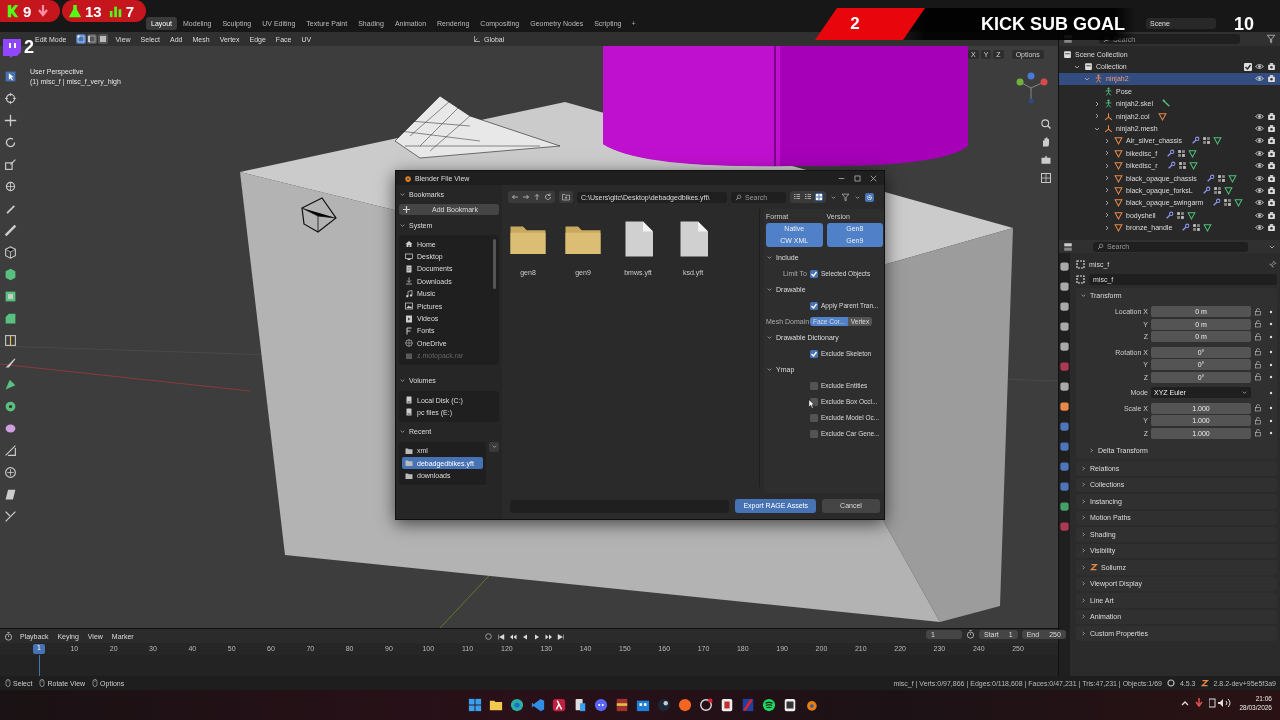  Describe the element at coordinates (130, 11) in the screenshot. I see `stat-count: 7` at that location.